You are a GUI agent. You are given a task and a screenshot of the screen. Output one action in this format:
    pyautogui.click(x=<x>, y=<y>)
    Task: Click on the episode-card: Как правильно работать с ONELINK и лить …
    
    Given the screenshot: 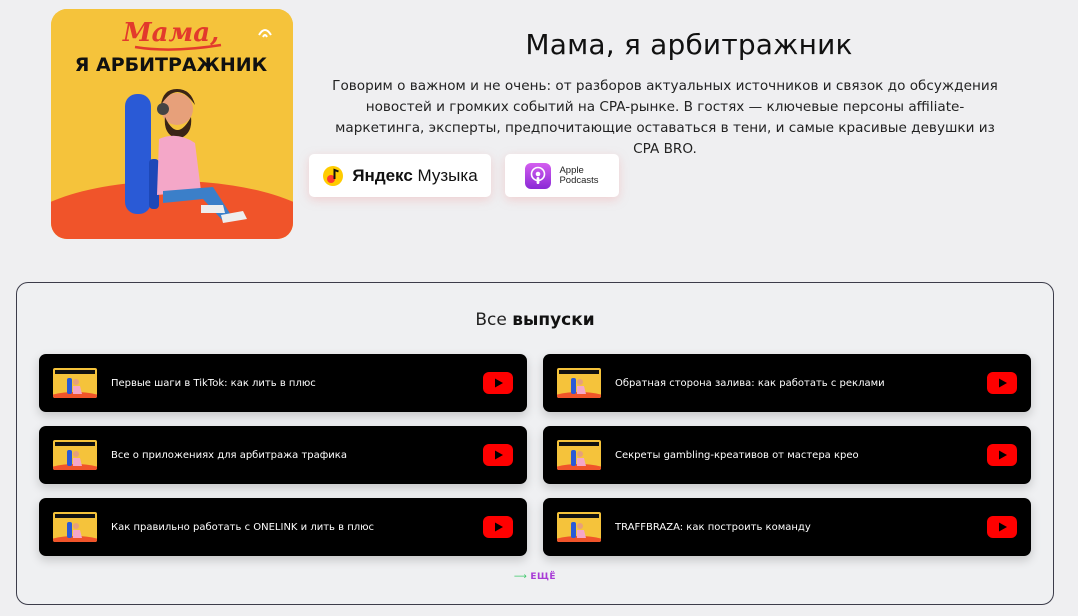 What is the action you would take?
    pyautogui.click(x=283, y=527)
    